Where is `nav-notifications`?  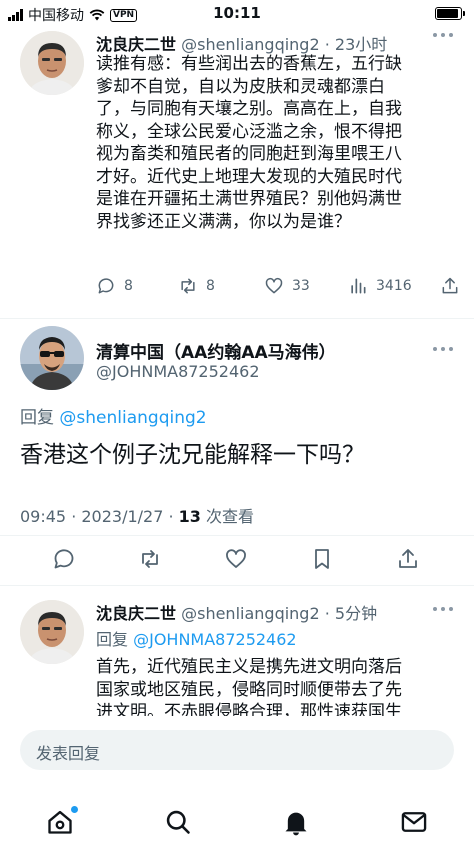
nav-notifications is located at coordinates (297, 823).